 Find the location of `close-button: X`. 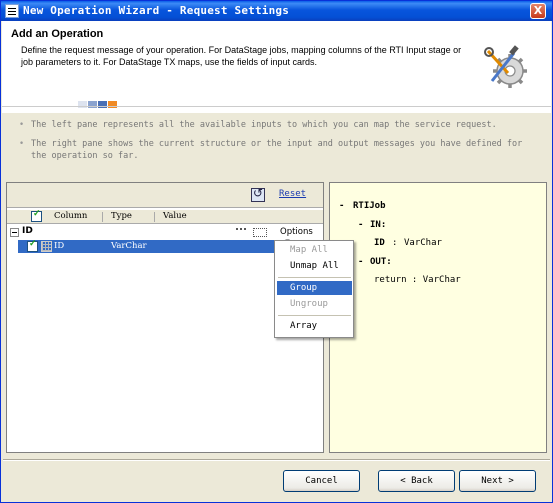

close-button: X is located at coordinates (538, 11).